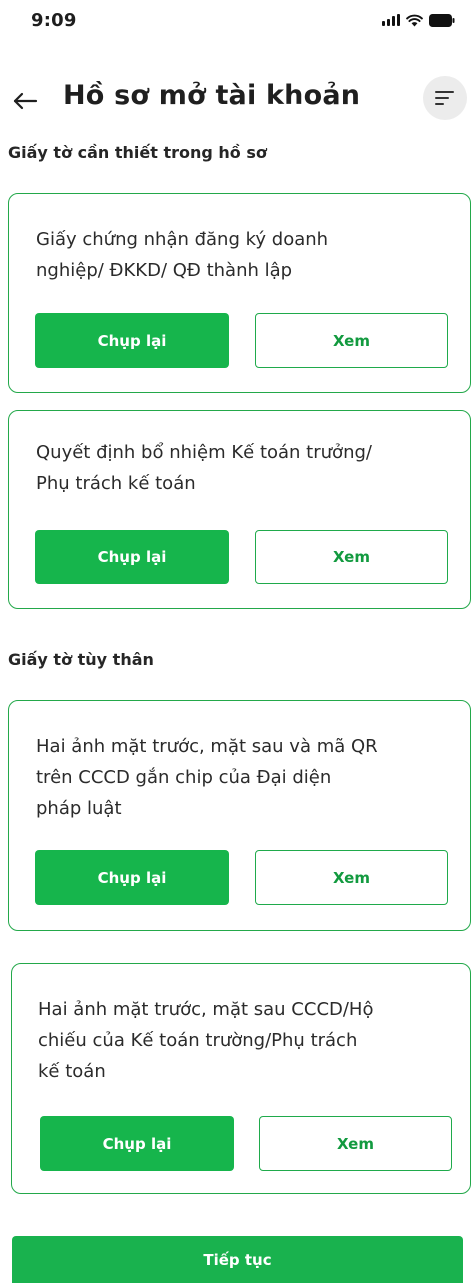 This screenshot has height=1283, width=471. I want to click on header: Hồ sơ mở tài khoản, so click(235, 99).